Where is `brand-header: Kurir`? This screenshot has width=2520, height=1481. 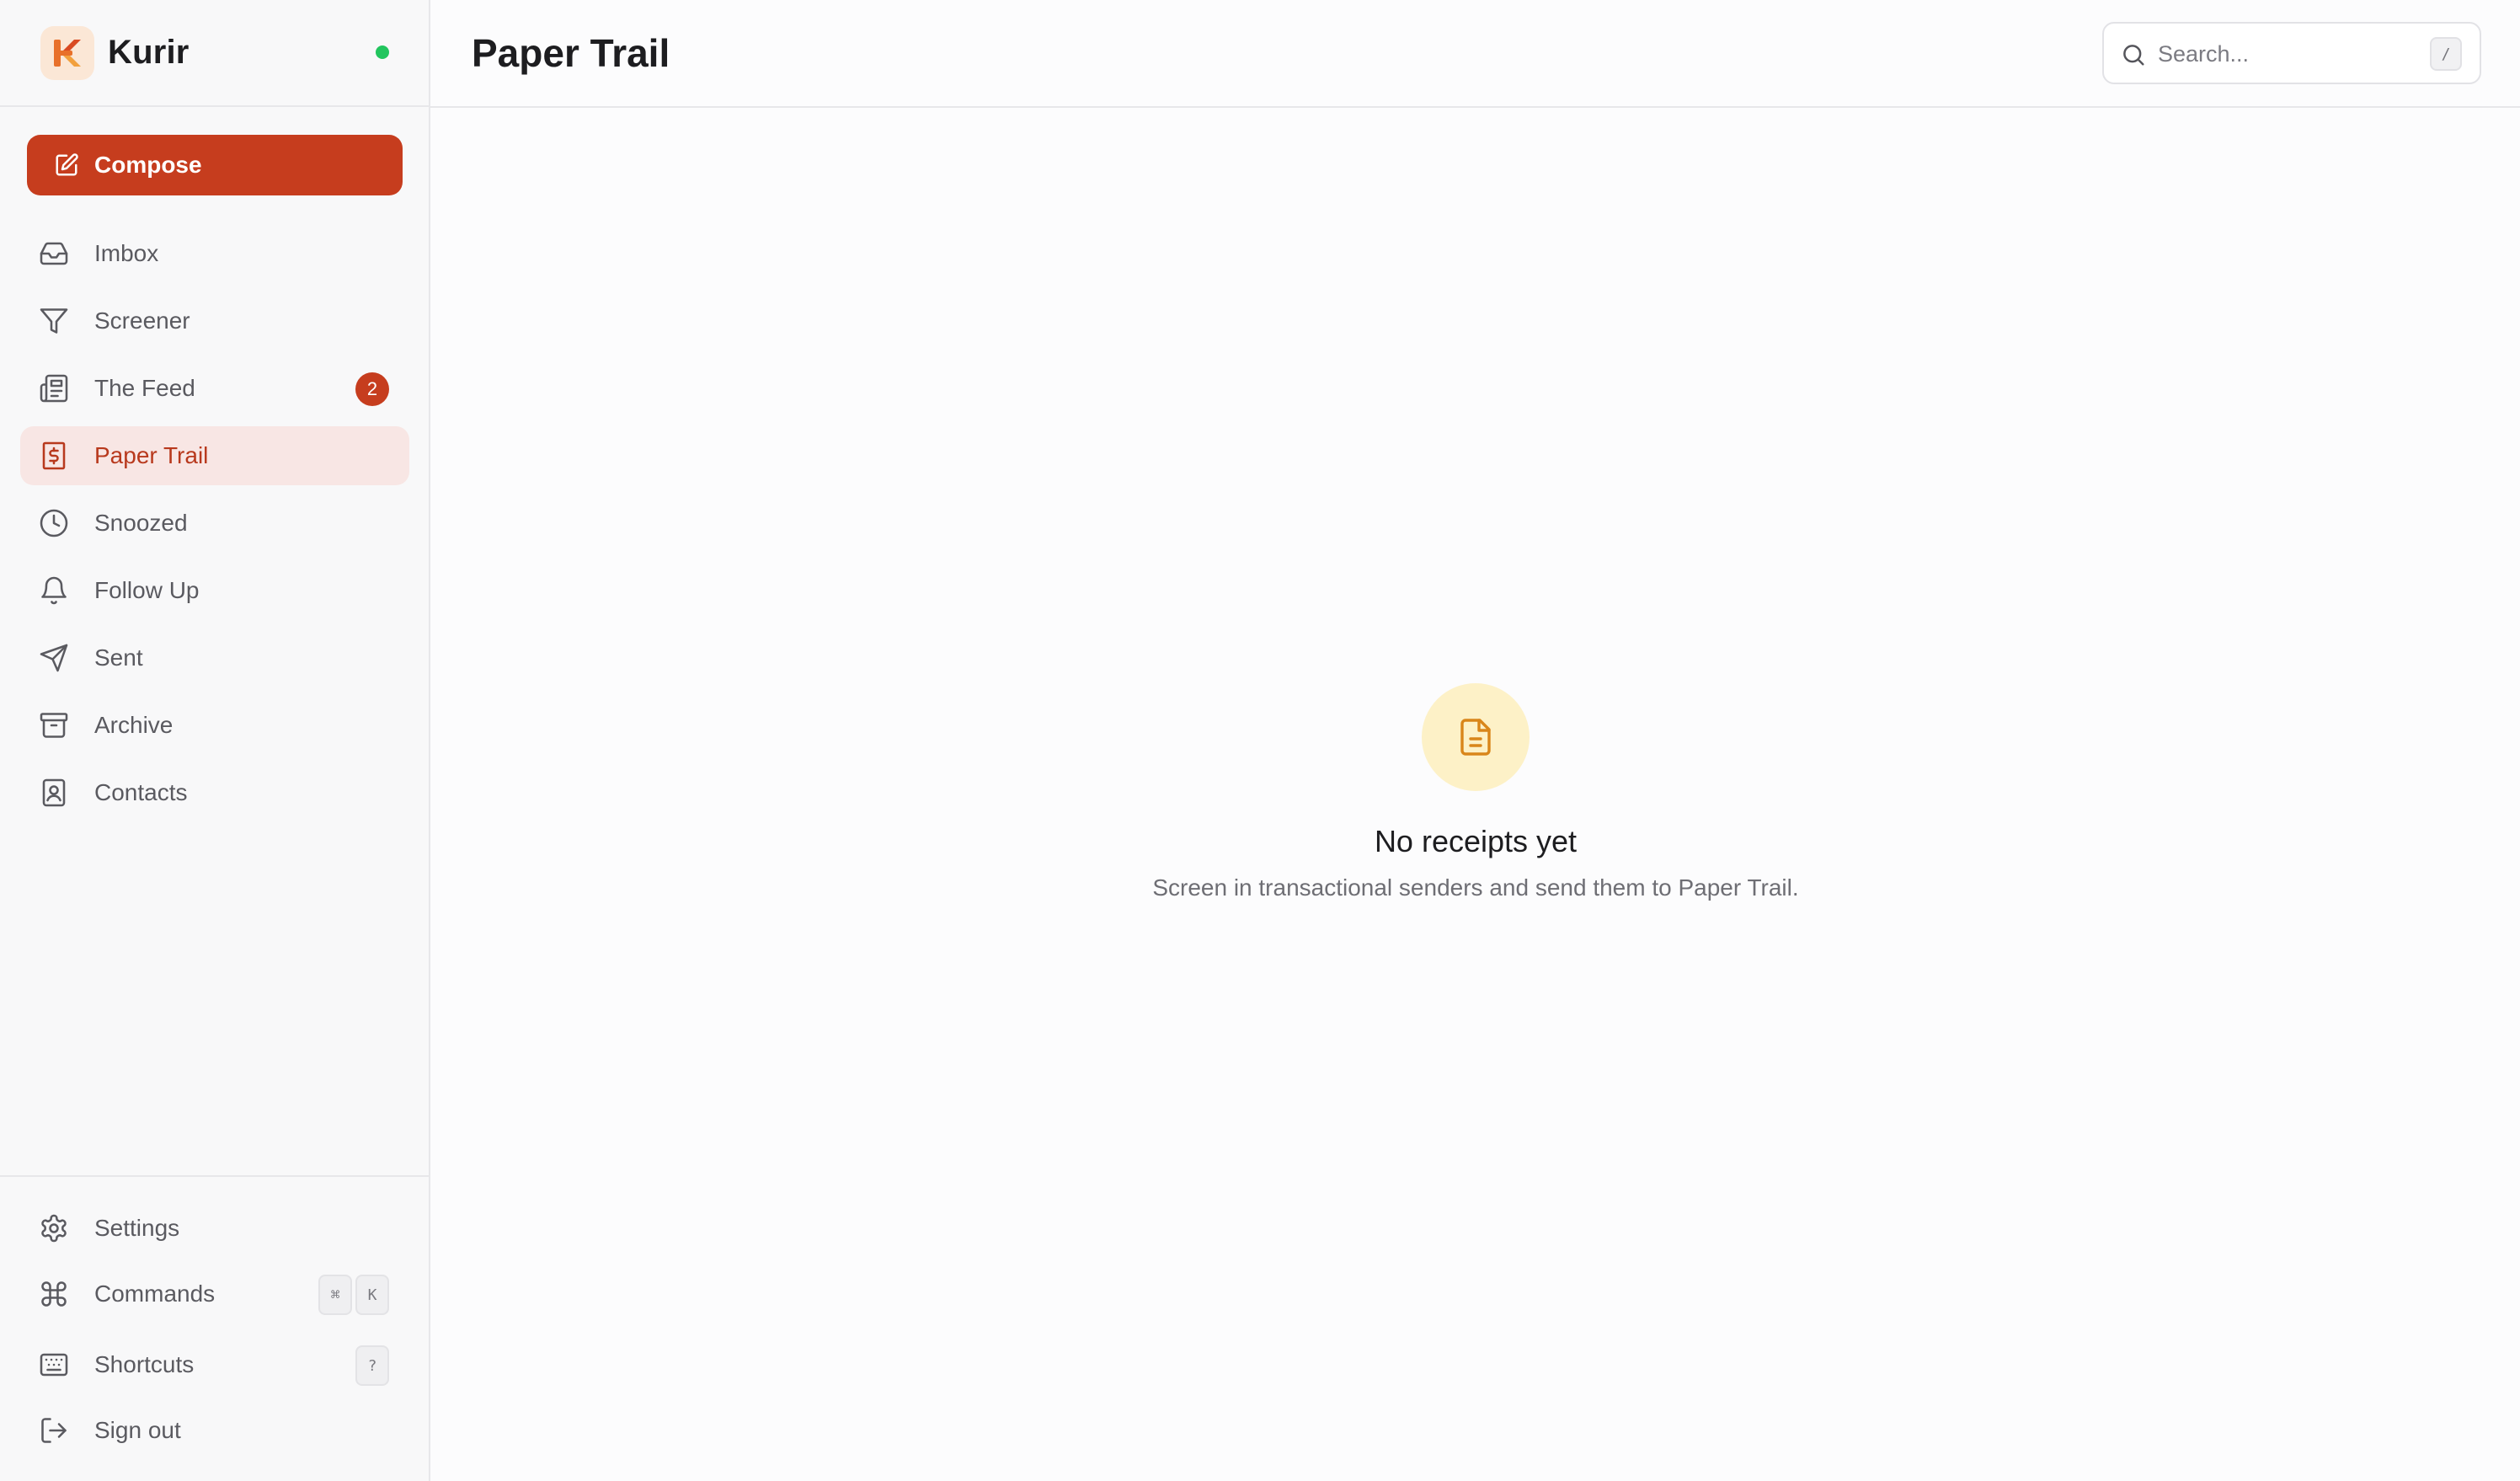 brand-header: Kurir is located at coordinates (214, 53).